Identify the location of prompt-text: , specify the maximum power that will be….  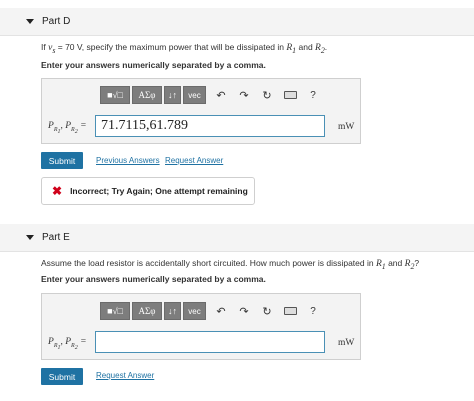
(184, 47).